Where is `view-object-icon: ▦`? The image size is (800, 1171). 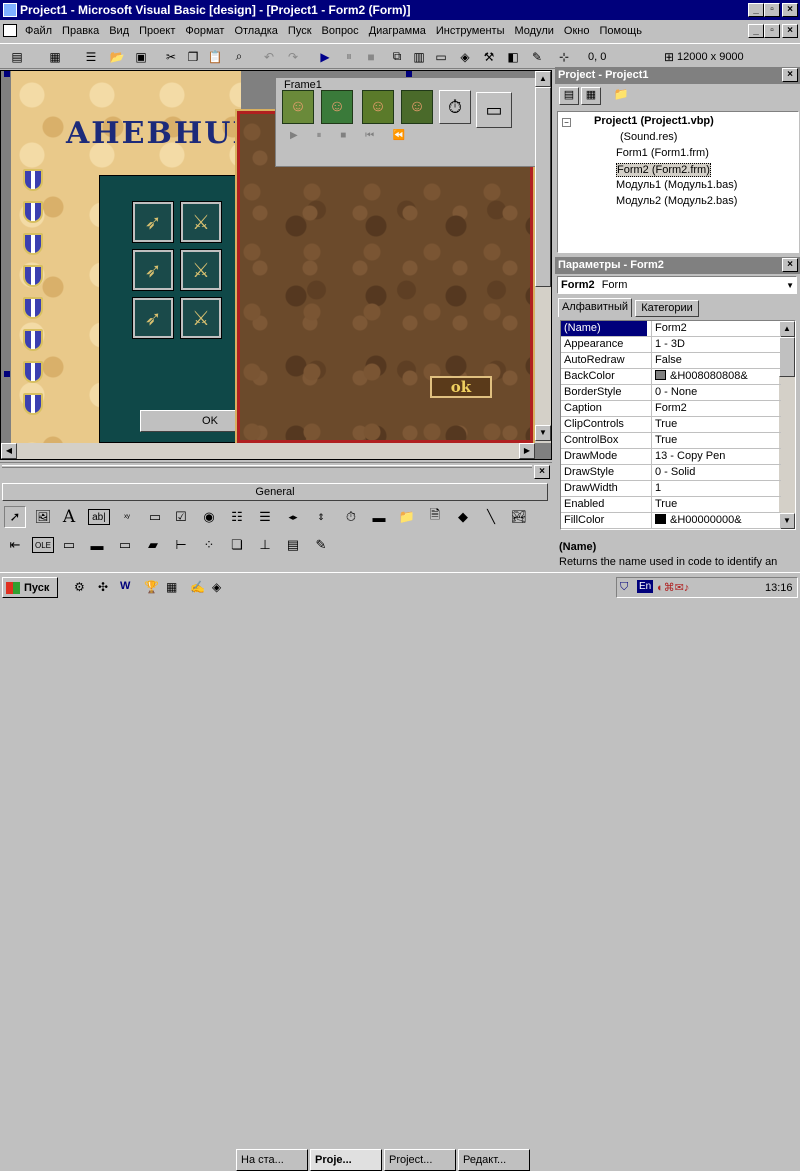
view-object-icon: ▦ is located at coordinates (591, 96).